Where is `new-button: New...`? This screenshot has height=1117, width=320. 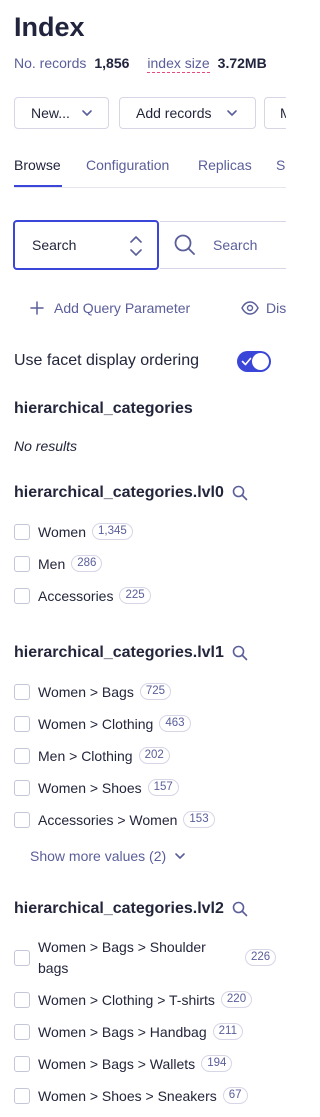
new-button: New... is located at coordinates (61, 113).